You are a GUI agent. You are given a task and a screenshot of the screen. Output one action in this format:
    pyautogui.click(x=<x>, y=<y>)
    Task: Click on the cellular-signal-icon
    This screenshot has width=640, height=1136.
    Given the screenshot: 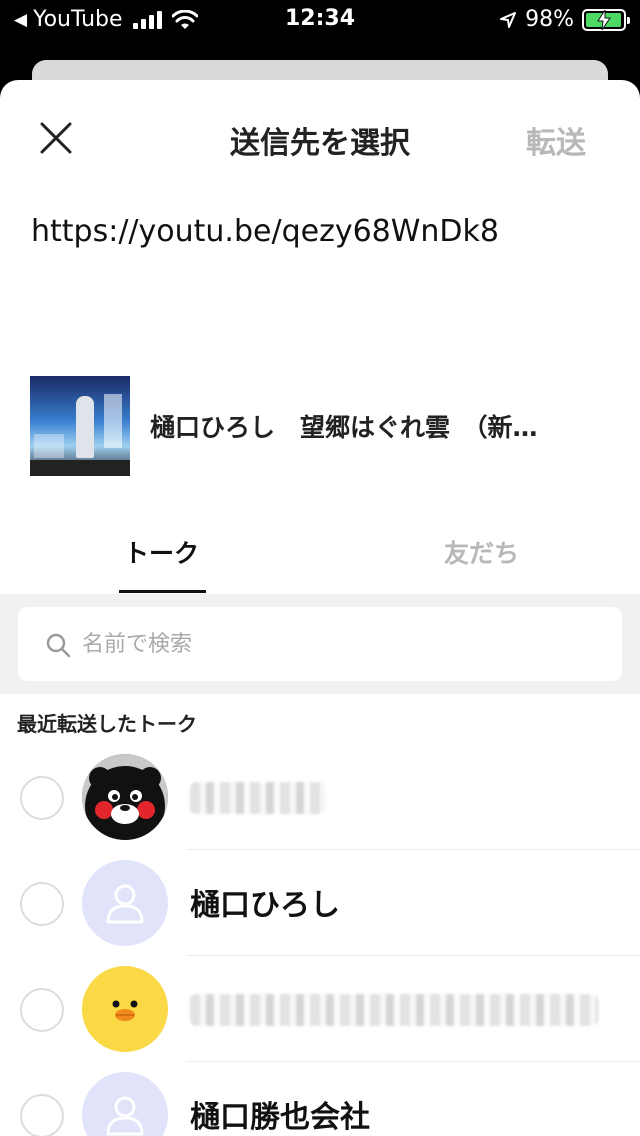 What is the action you would take?
    pyautogui.click(x=147, y=19)
    